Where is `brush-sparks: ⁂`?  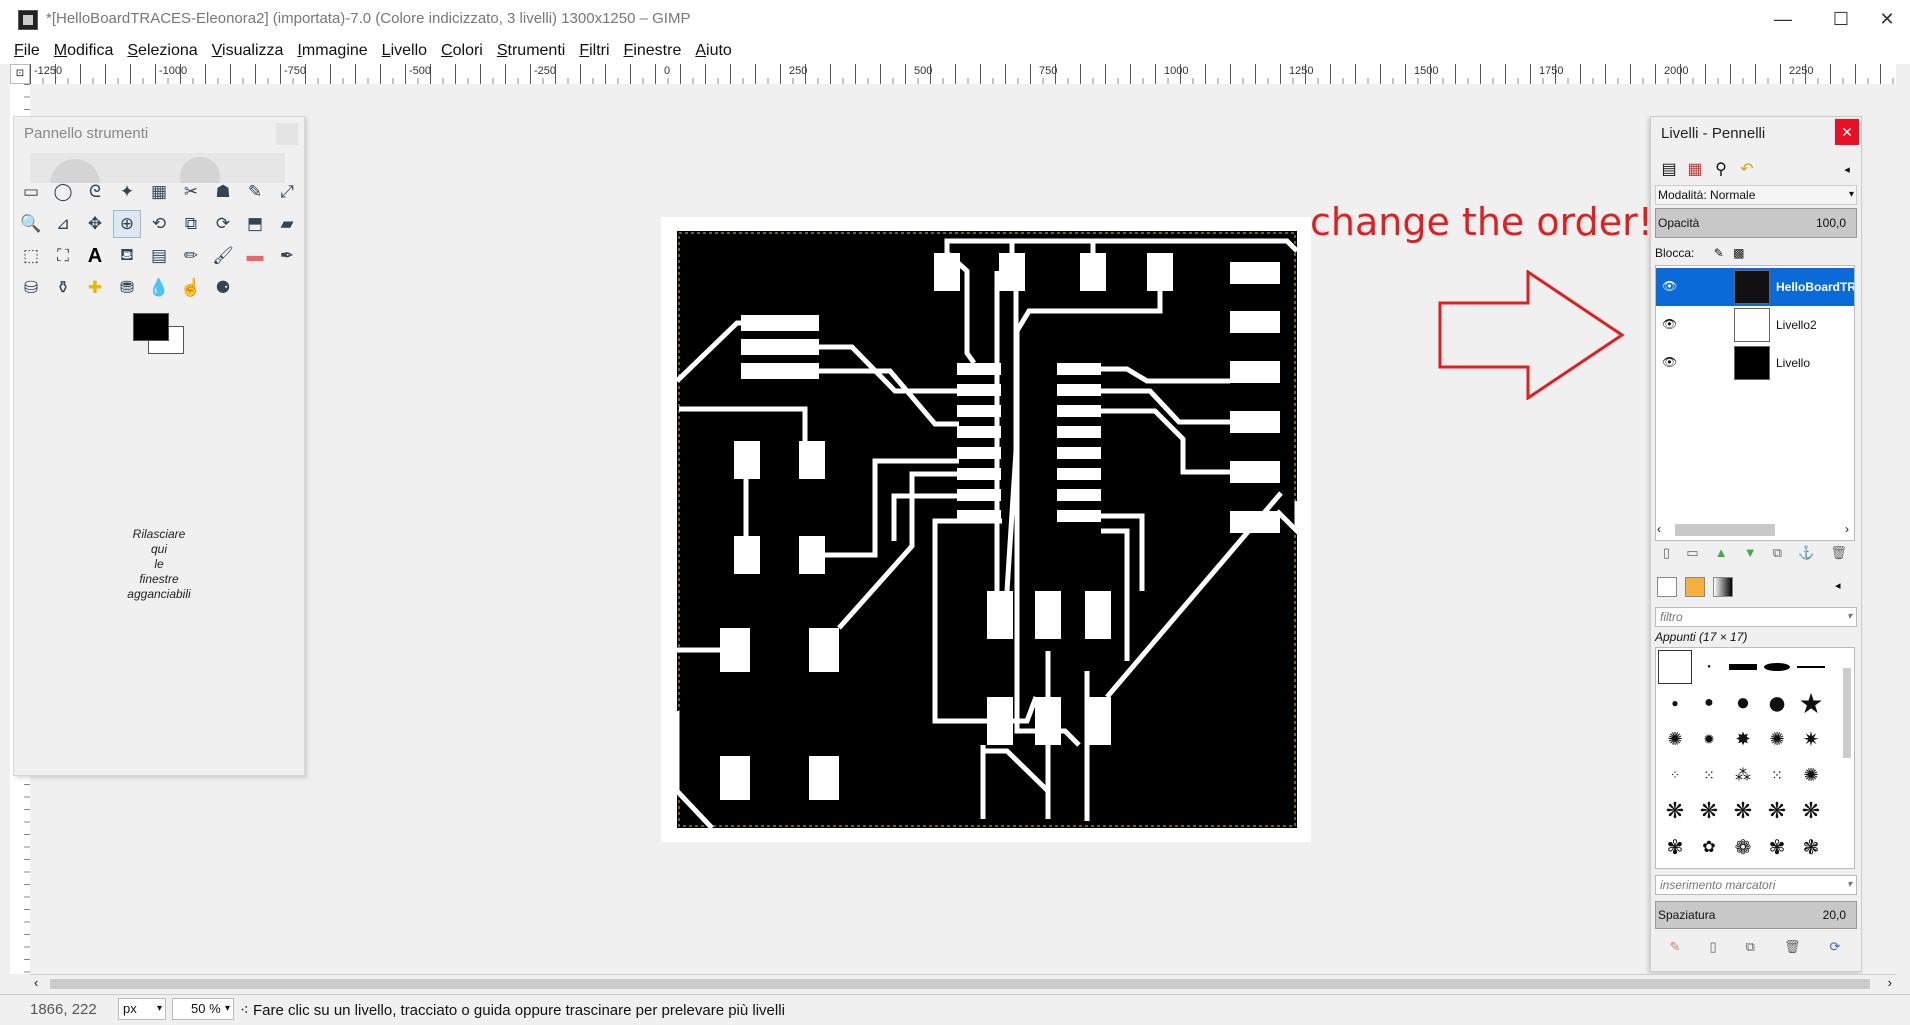 brush-sparks: ⁂ is located at coordinates (1743, 775).